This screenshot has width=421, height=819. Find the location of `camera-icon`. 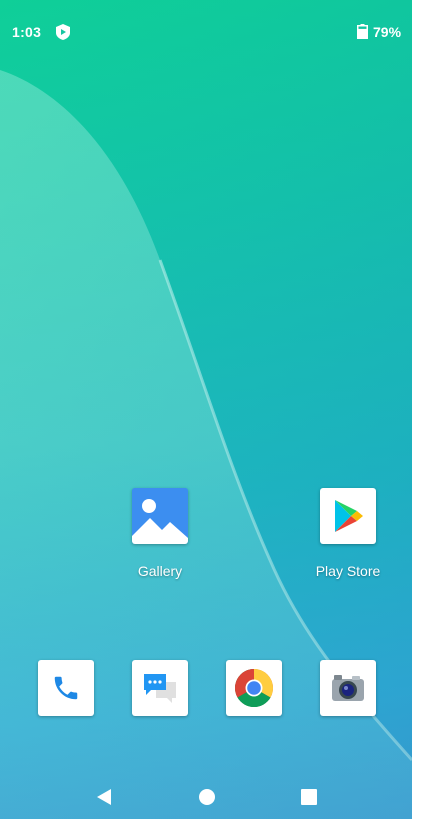

camera-icon is located at coordinates (348, 688).